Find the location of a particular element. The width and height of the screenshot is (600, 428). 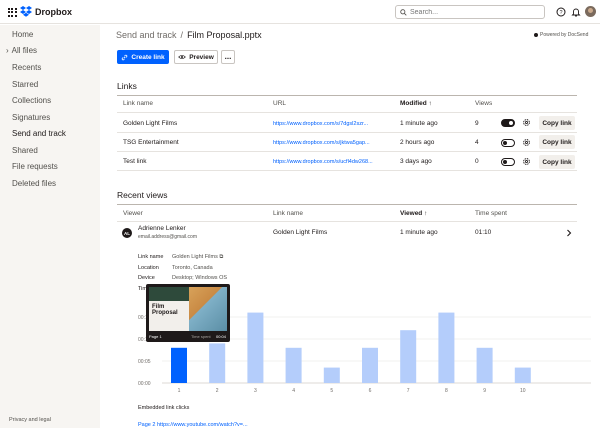

dropbox-logo: Dropbox is located at coordinates (46, 11).